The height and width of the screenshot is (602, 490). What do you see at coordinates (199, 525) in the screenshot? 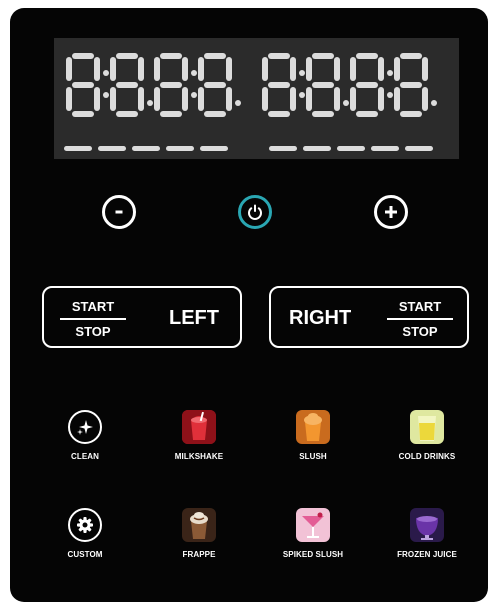
I see `frappe-icon` at bounding box center [199, 525].